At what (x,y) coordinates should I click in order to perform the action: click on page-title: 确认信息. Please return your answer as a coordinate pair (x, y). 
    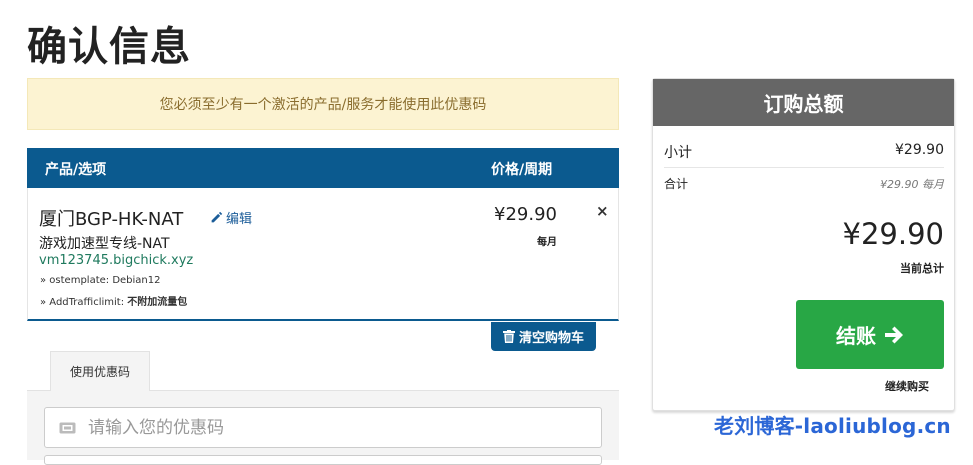
    Looking at the image, I should click on (109, 47).